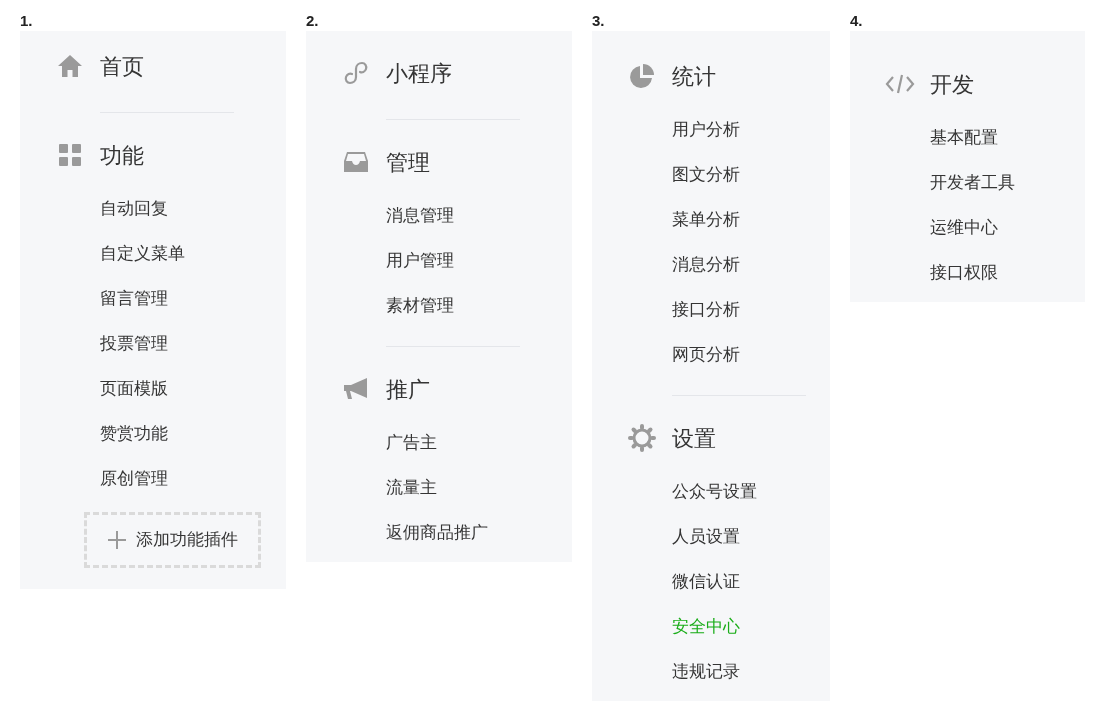 This screenshot has height=716, width=1105. Describe the element at coordinates (706, 536) in the screenshot. I see `menu-item: 人员设置` at that location.